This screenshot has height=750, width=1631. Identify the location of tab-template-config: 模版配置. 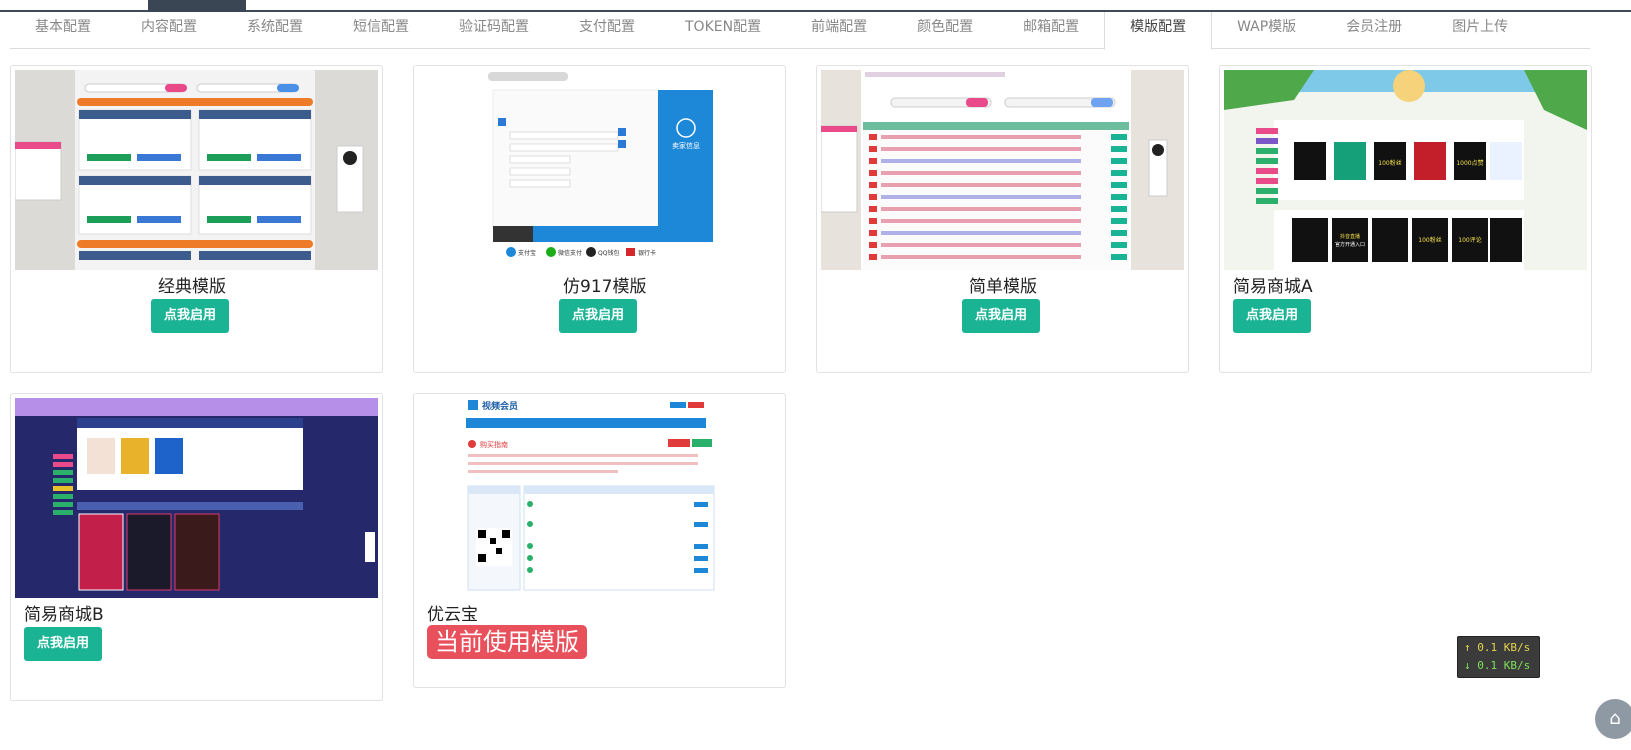
(1158, 31).